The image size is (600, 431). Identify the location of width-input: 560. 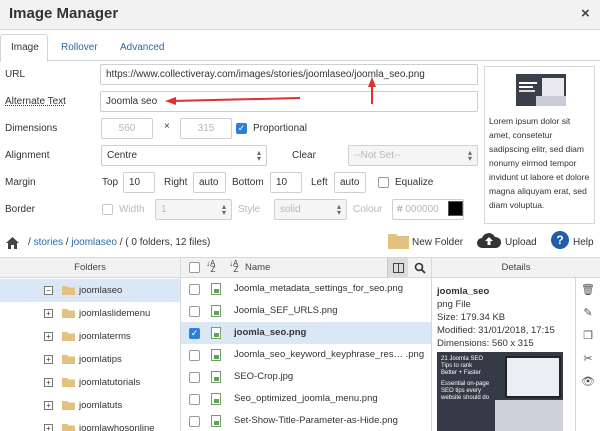
(127, 128).